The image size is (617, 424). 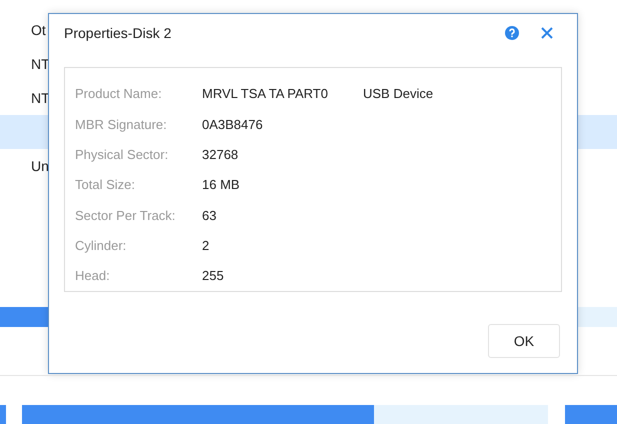 What do you see at coordinates (206, 245) in the screenshot?
I see `property-value: 2` at bounding box center [206, 245].